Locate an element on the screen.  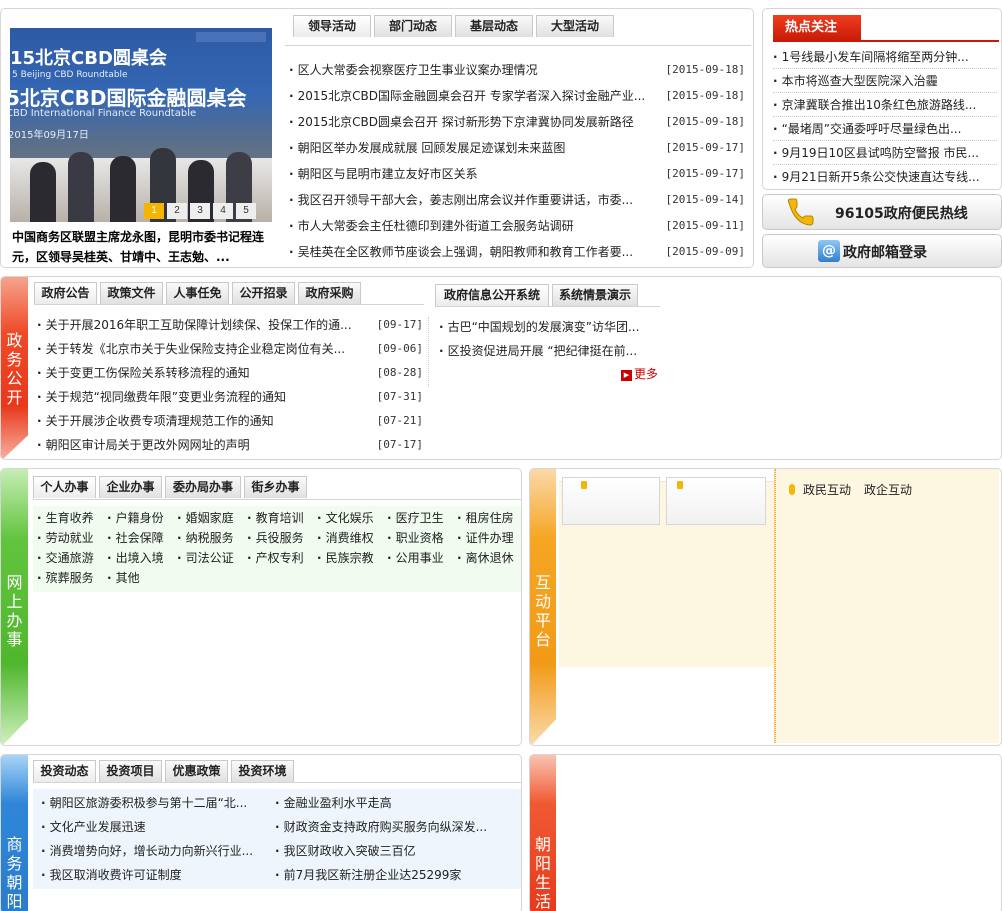
list-item: 我区取消收费许可证制度 is located at coordinates (153, 875).